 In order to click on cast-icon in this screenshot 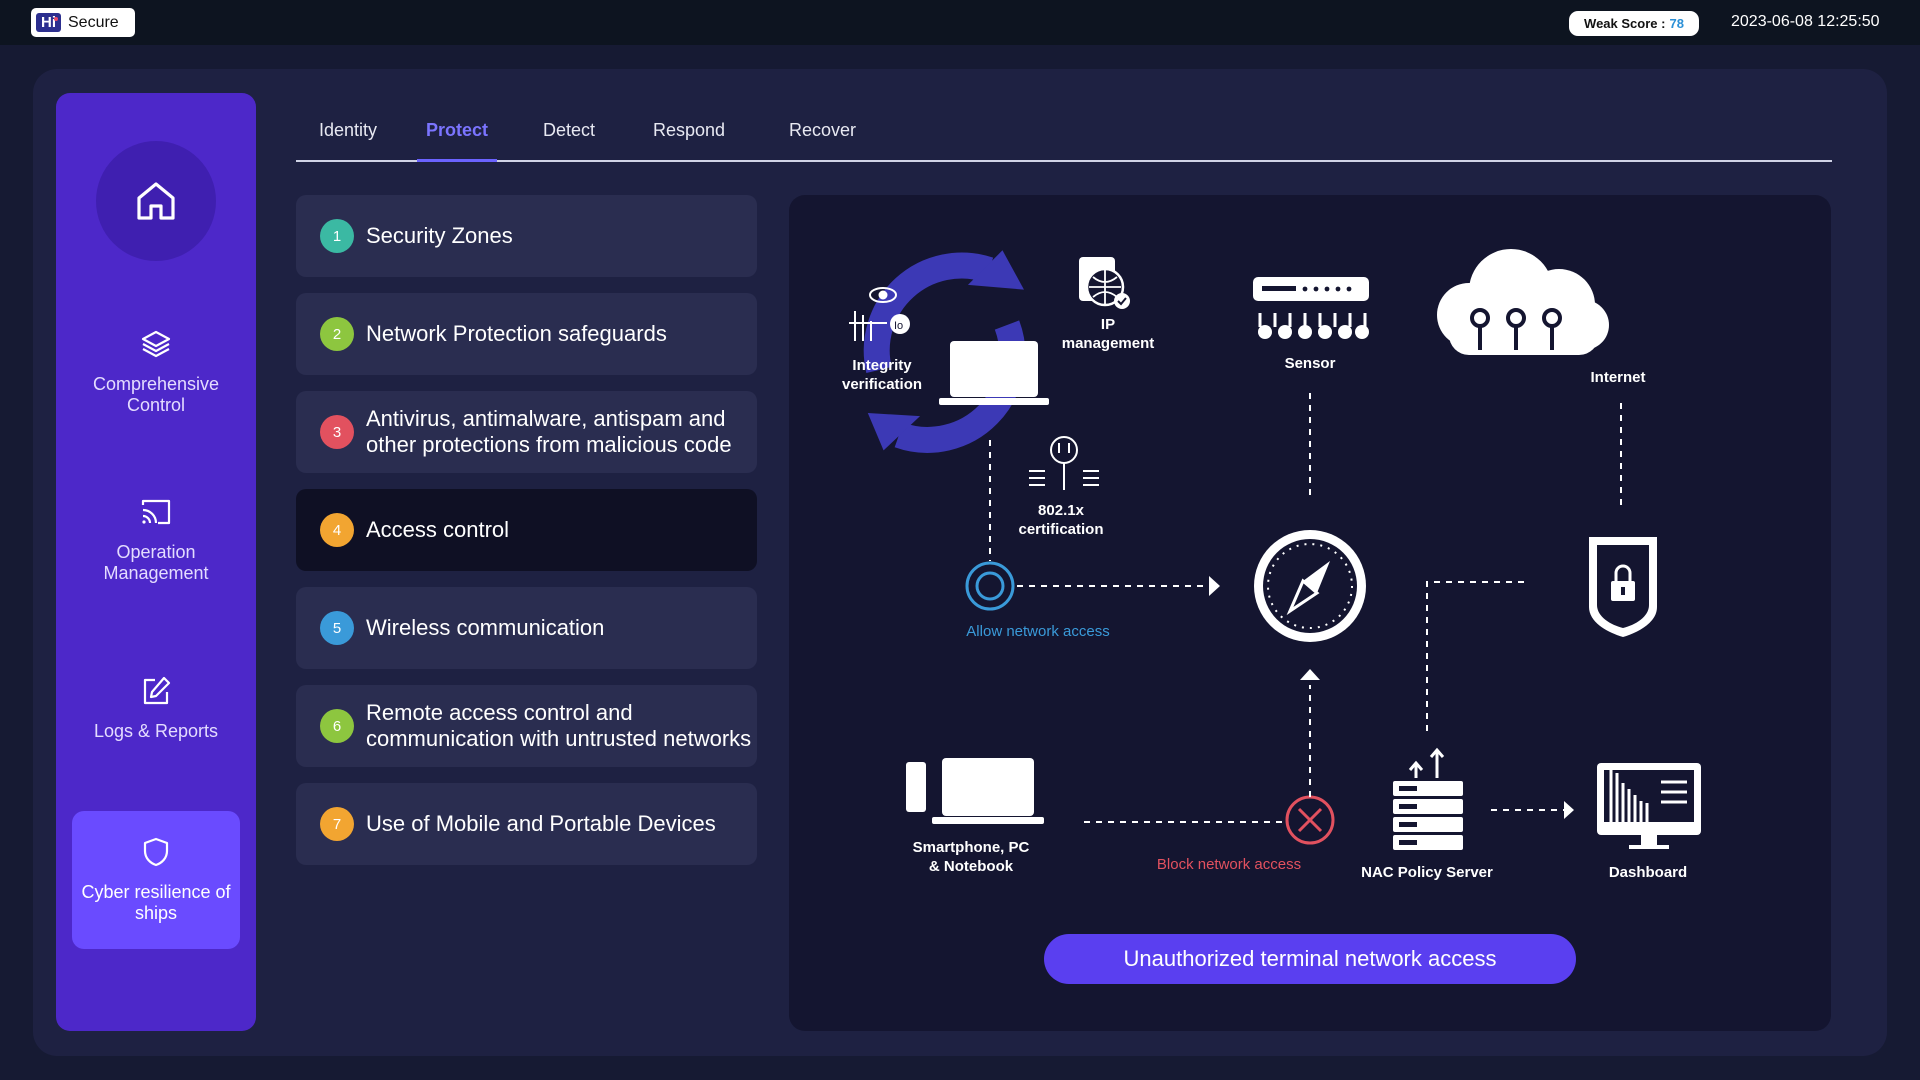, I will do `click(156, 512)`.